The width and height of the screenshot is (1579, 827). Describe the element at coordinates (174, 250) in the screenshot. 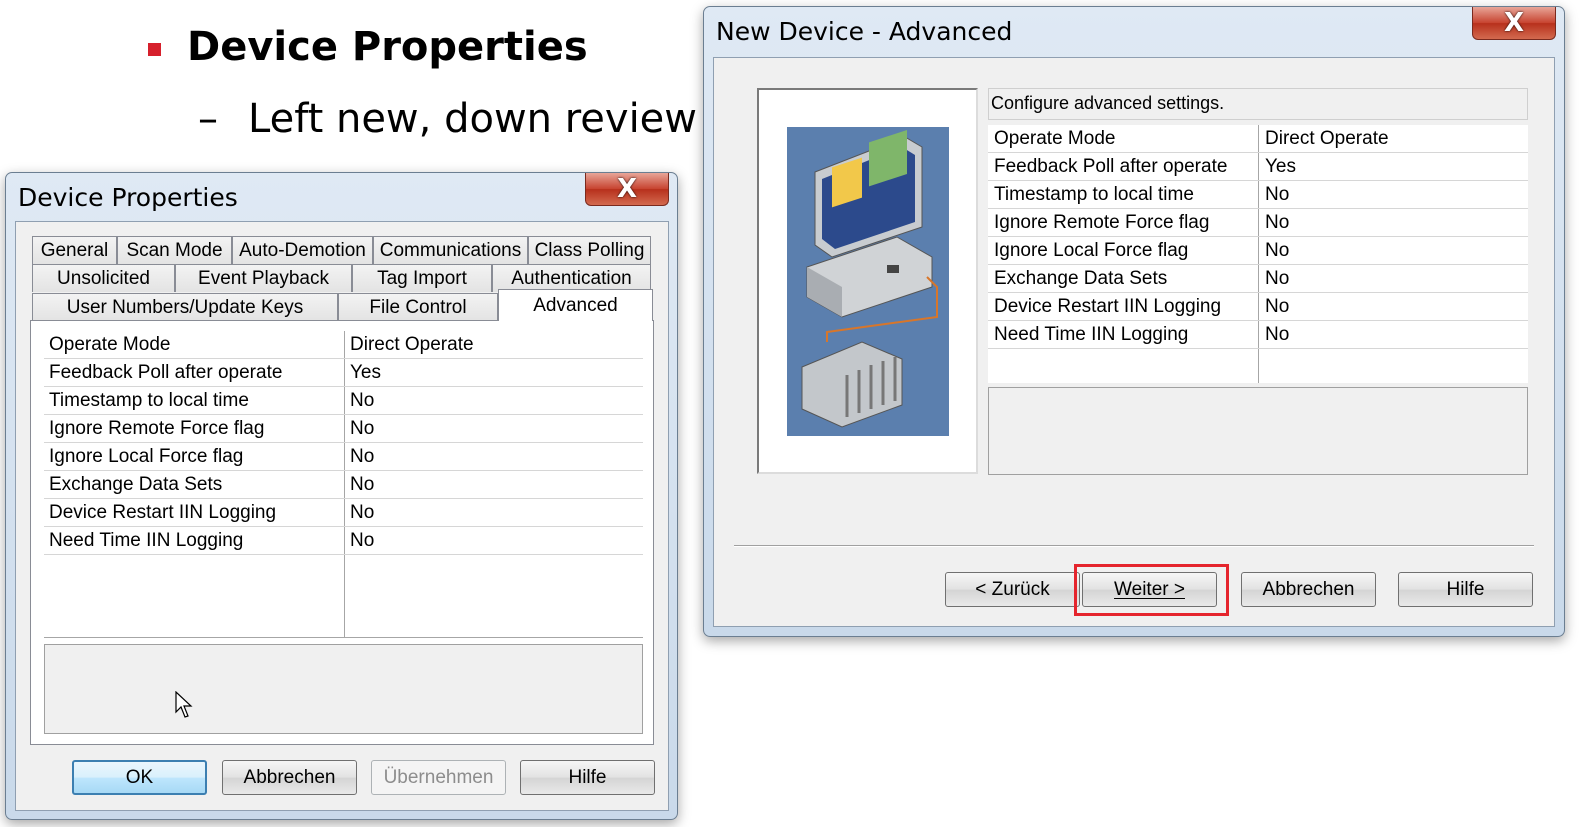

I see `tab-scan-mode: Scan Mode` at that location.